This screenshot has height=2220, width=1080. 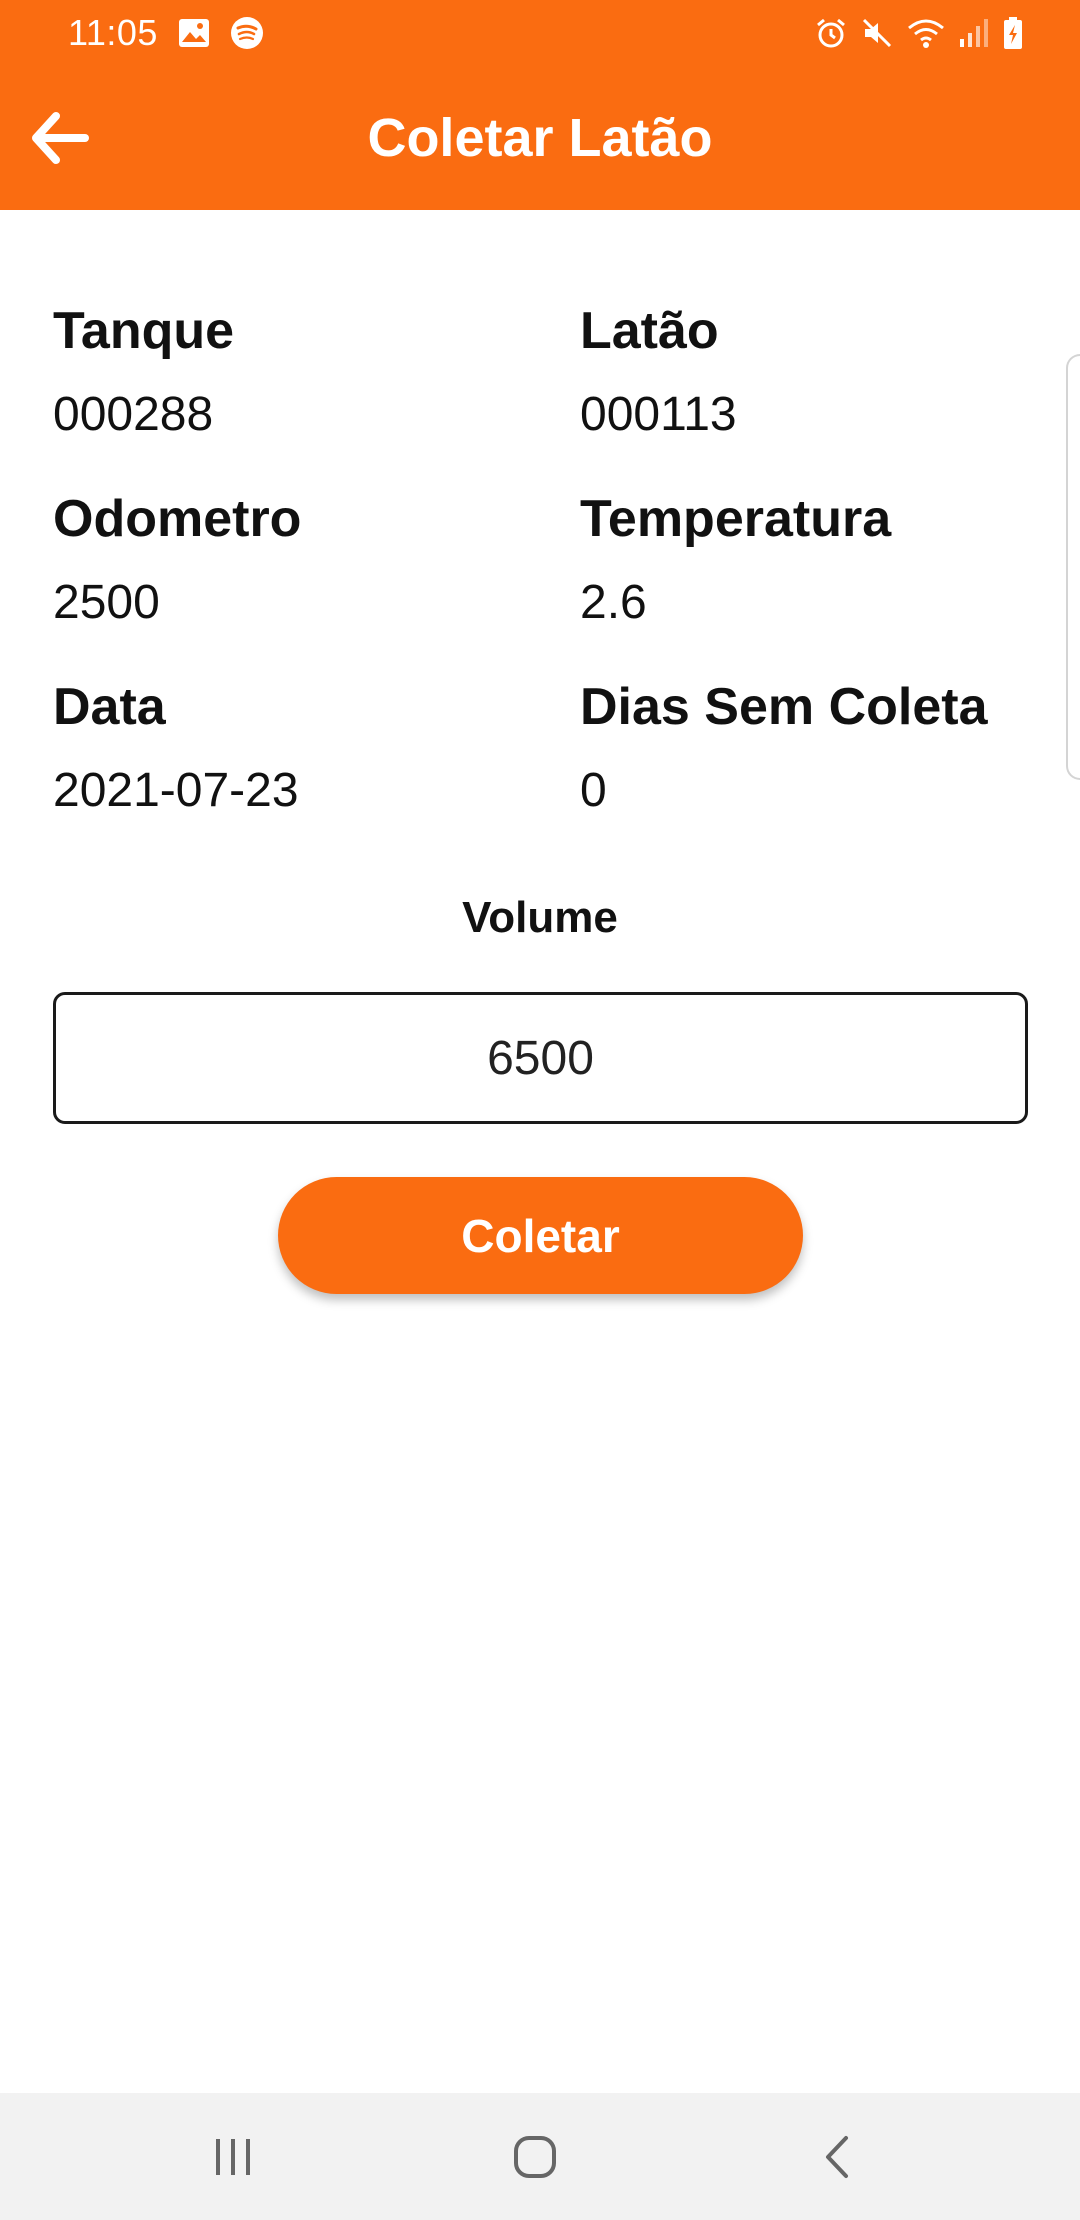 I want to click on info-tanque: Tanque 000288, so click(x=316, y=394).